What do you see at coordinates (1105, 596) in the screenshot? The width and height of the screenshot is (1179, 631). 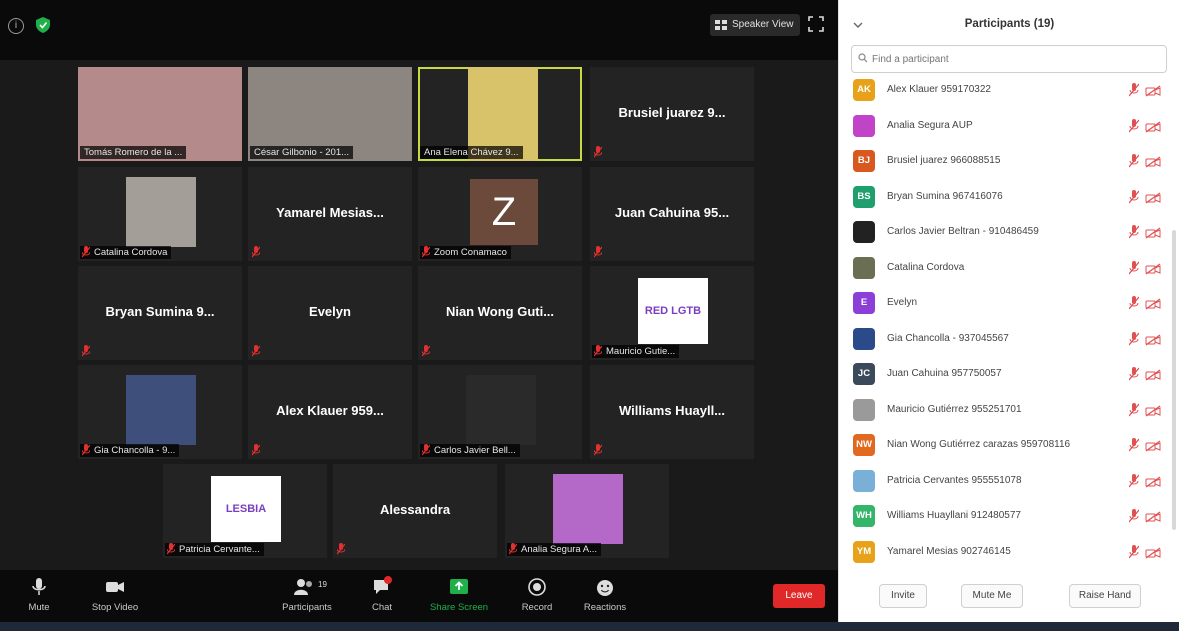 I see `raise-hand-button: Raise Hand` at bounding box center [1105, 596].